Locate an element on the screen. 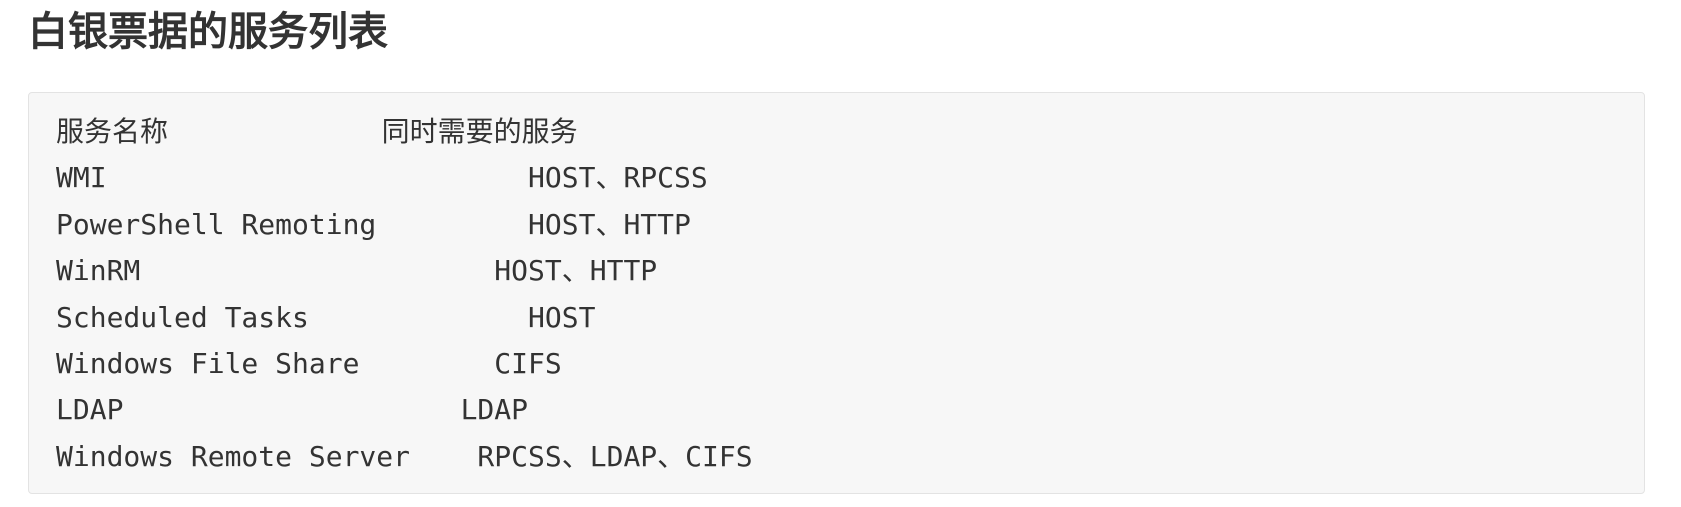 The width and height of the screenshot is (1681, 507). code-line-wmi: WMI HOST、RPCSS is located at coordinates (382, 178).